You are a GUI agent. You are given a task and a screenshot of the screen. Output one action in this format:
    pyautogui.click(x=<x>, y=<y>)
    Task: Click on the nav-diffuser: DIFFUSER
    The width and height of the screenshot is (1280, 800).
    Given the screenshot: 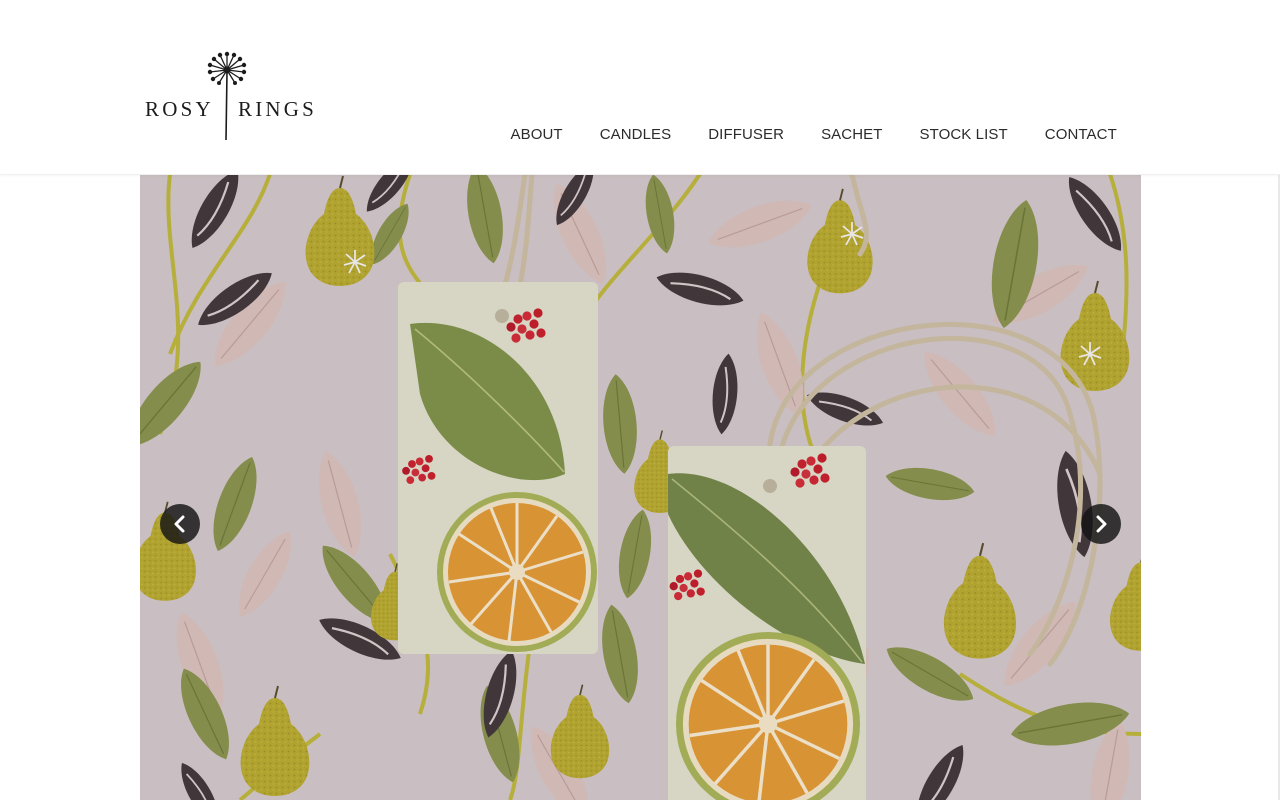 What is the action you would take?
    pyautogui.click(x=746, y=135)
    